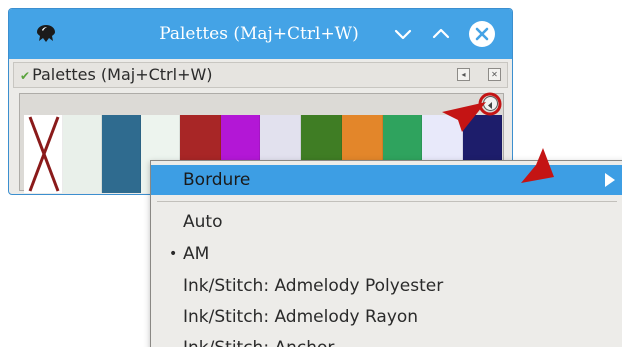 The width and height of the screenshot is (622, 347). I want to click on close-icon, so click(482, 34).